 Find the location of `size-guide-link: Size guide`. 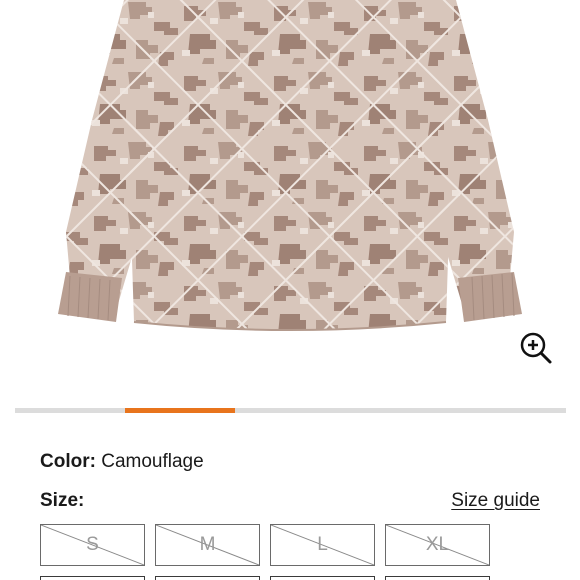

size-guide-link: Size guide is located at coordinates (495, 501).